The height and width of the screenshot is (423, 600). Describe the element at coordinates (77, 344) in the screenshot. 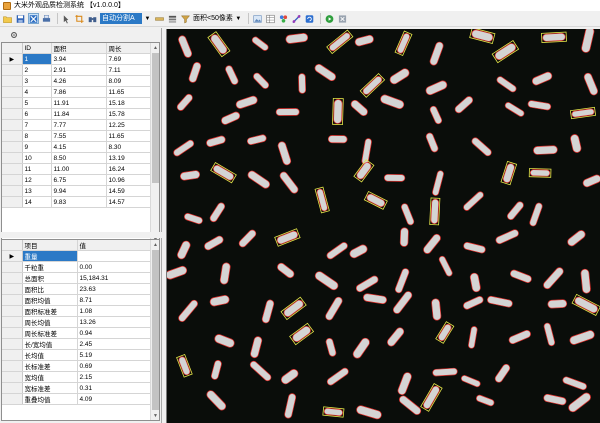

I see `table-row: 长/宽均值 2.45` at that location.